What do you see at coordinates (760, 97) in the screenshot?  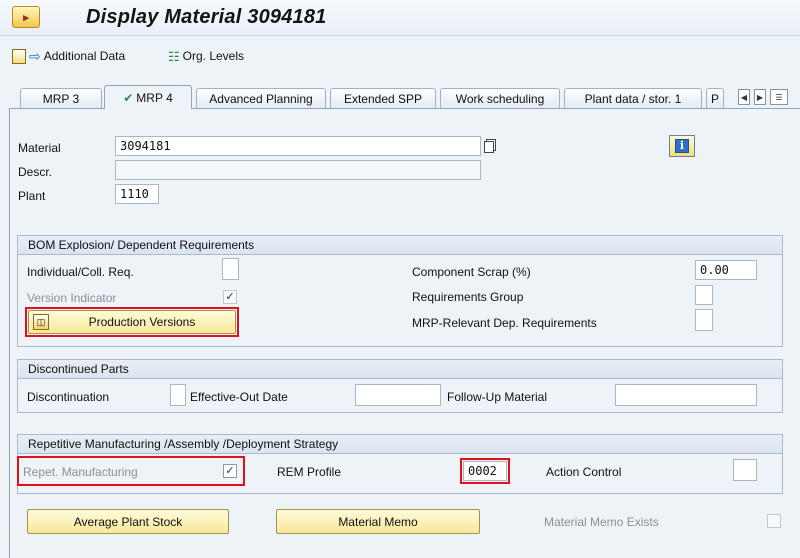 I see `tab-scroll-right-icon: ▶` at bounding box center [760, 97].